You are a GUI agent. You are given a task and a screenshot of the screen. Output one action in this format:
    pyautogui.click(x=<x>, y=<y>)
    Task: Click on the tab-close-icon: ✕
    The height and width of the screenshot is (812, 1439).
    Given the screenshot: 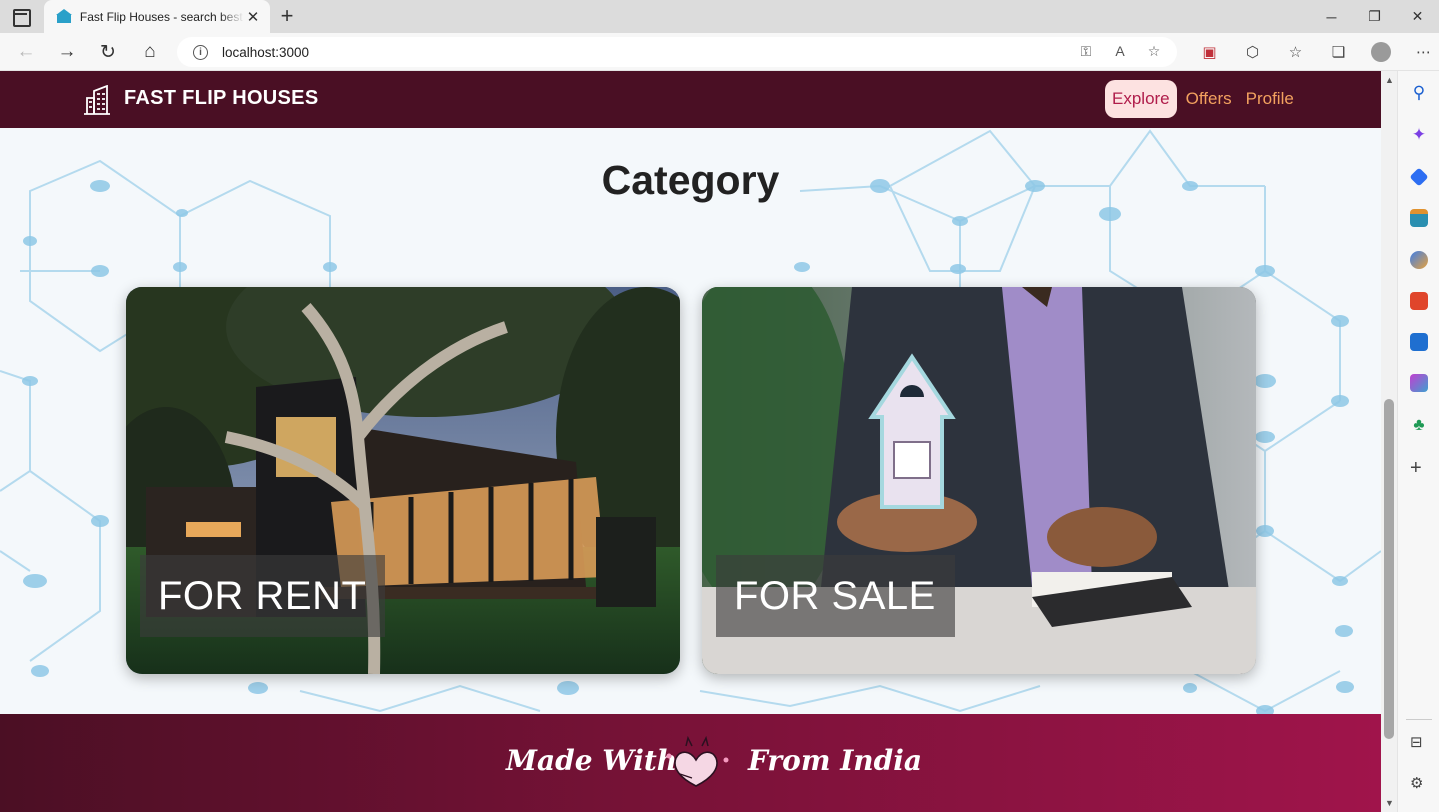 What is the action you would take?
    pyautogui.click(x=253, y=17)
    